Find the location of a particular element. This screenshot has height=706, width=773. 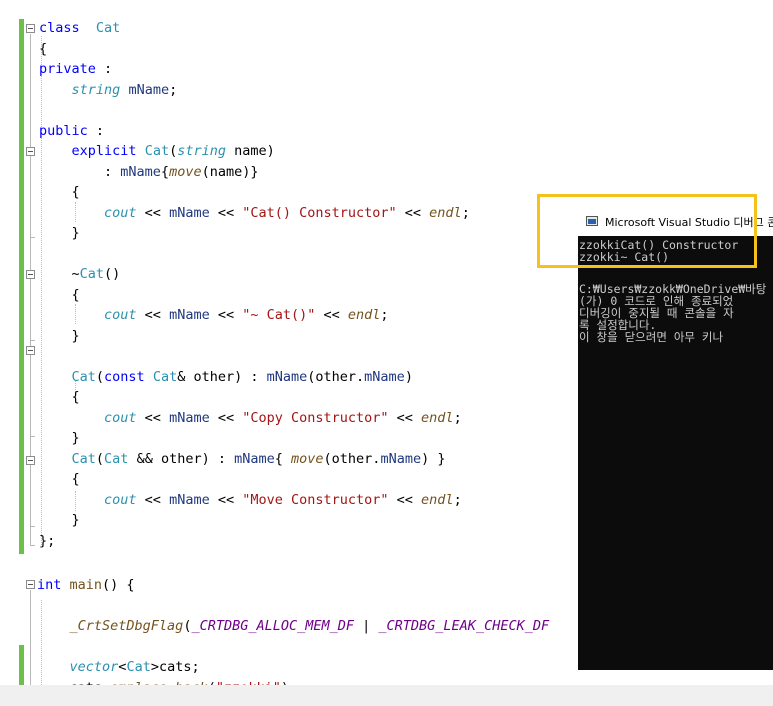

code-line: explicit Cat(string name) is located at coordinates (157, 151).